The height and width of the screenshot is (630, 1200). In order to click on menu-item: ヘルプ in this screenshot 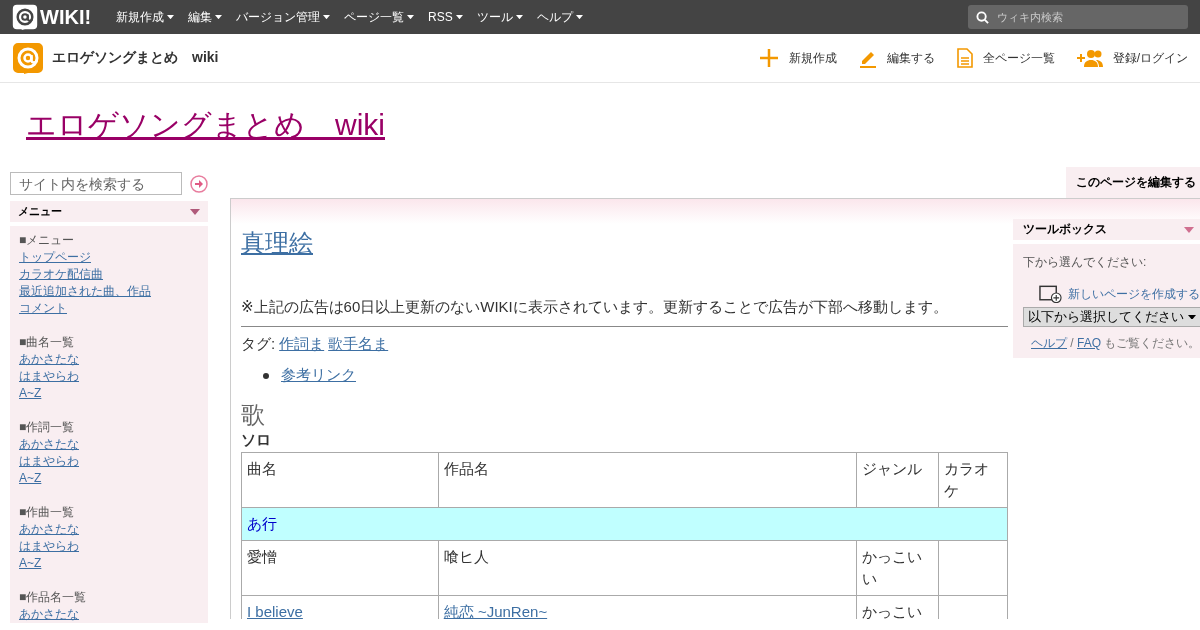, I will do `click(559, 17)`.